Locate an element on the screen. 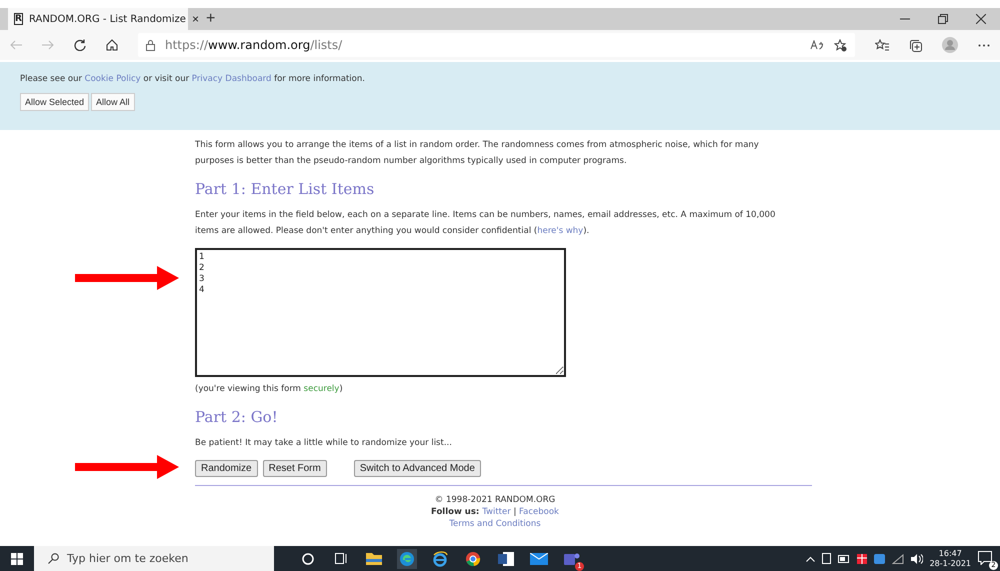 The width and height of the screenshot is (1000, 571). tab-close-button: × is located at coordinates (195, 19).